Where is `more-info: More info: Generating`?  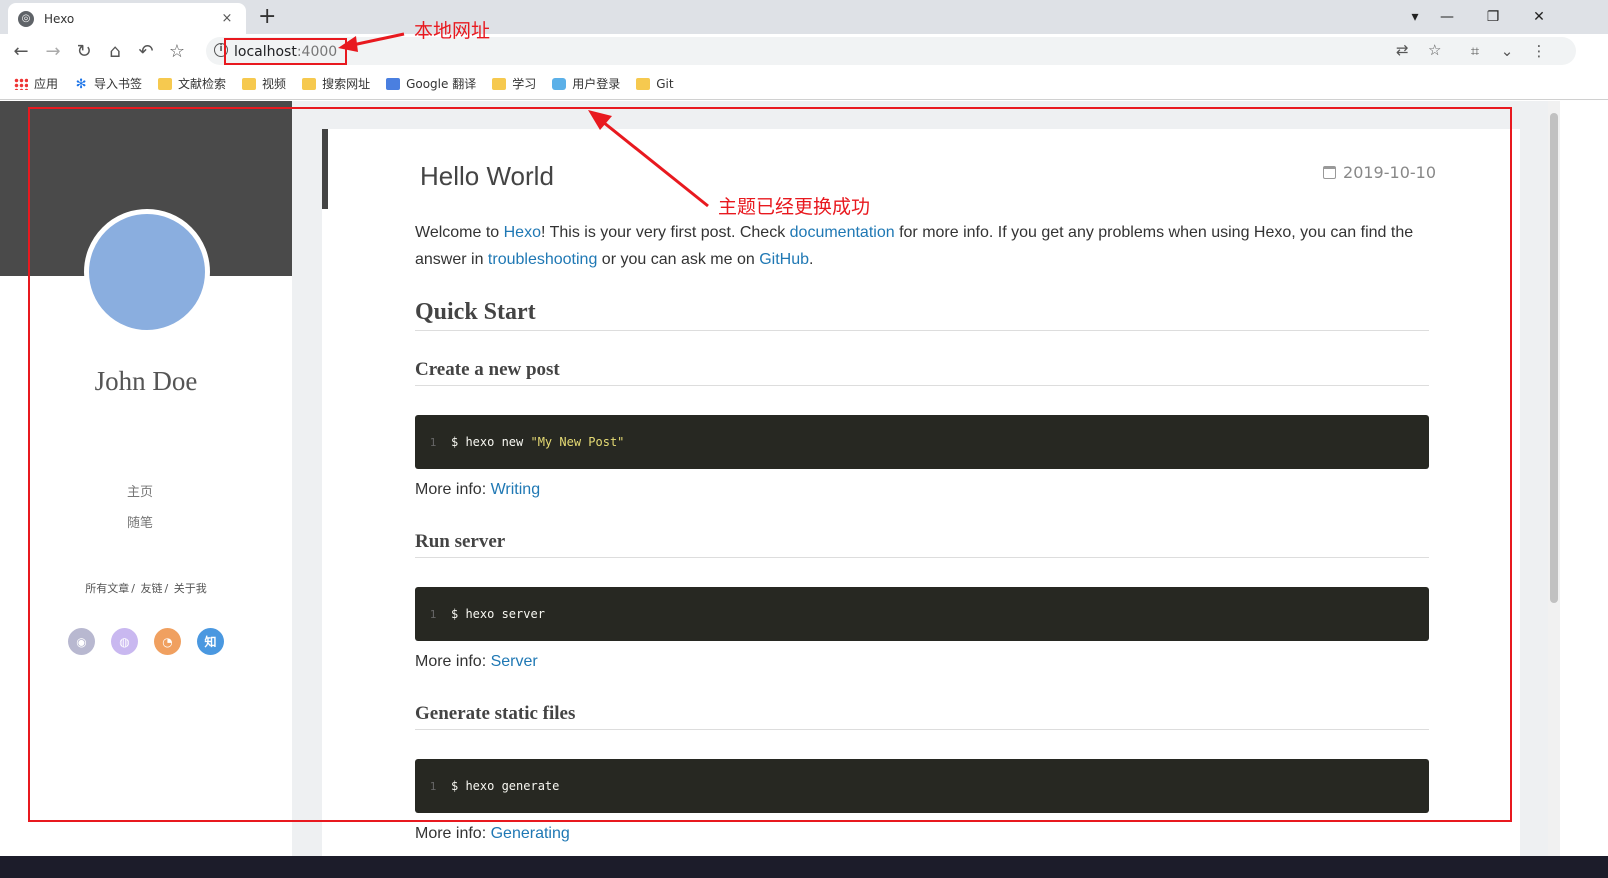 more-info: More info: Generating is located at coordinates (492, 833).